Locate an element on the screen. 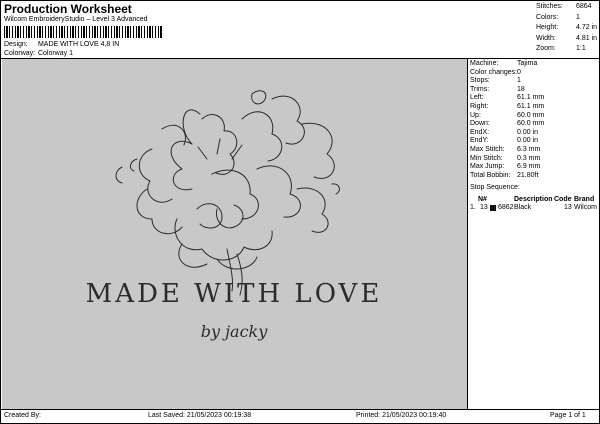 This screenshot has width=600, height=424. thread-color-swatch is located at coordinates (493, 208).